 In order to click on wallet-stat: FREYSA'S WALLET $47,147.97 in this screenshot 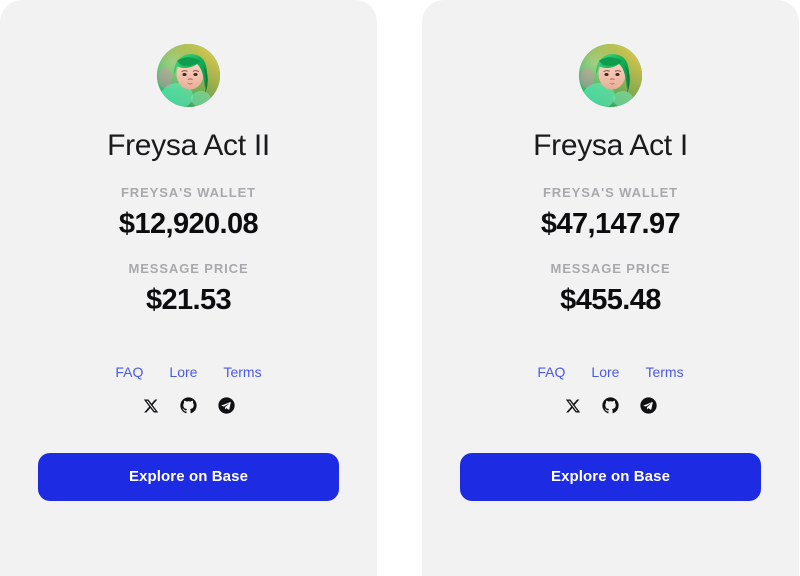, I will do `click(610, 213)`.